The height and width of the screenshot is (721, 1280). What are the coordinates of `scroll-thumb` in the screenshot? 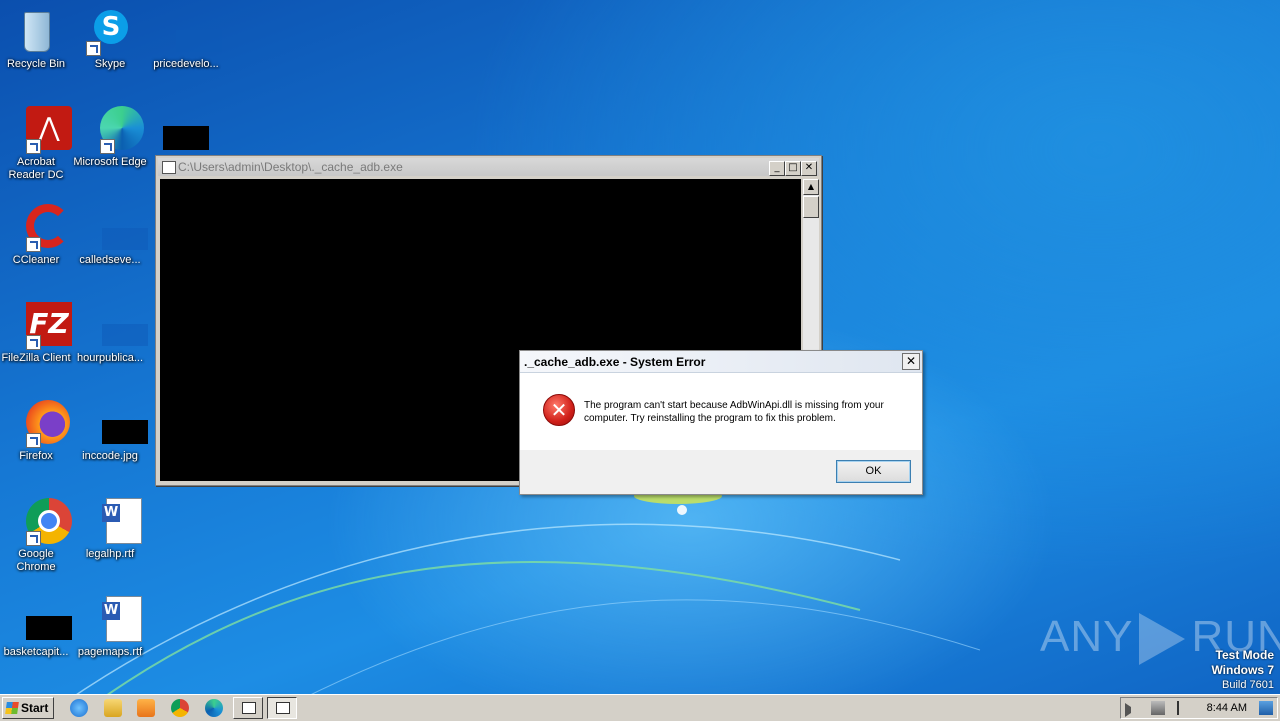 It's located at (811, 207).